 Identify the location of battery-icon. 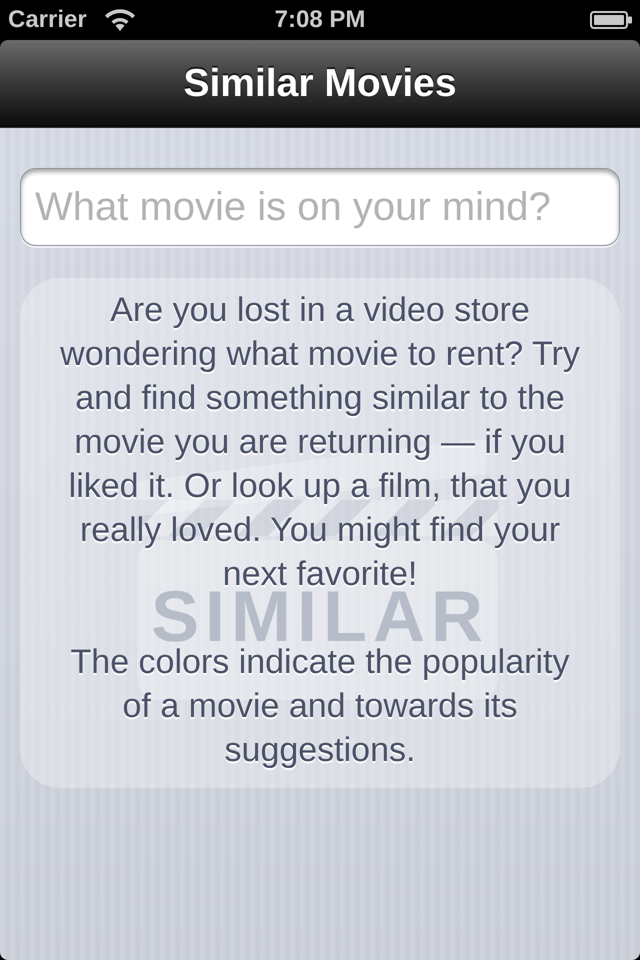
(611, 20).